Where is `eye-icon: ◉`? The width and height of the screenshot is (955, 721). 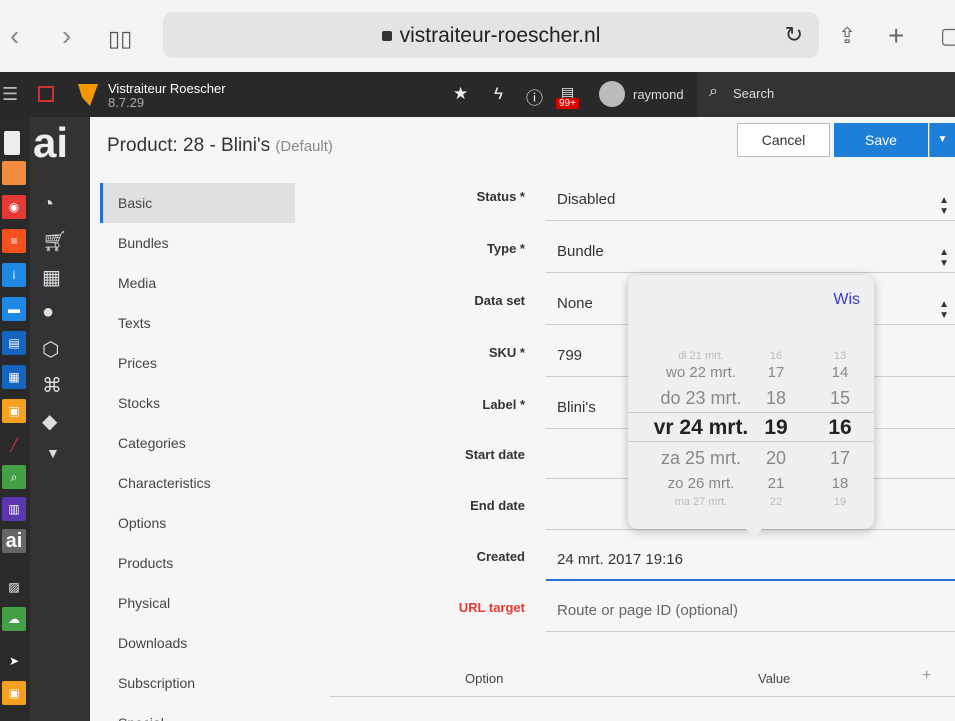 eye-icon: ◉ is located at coordinates (14, 207).